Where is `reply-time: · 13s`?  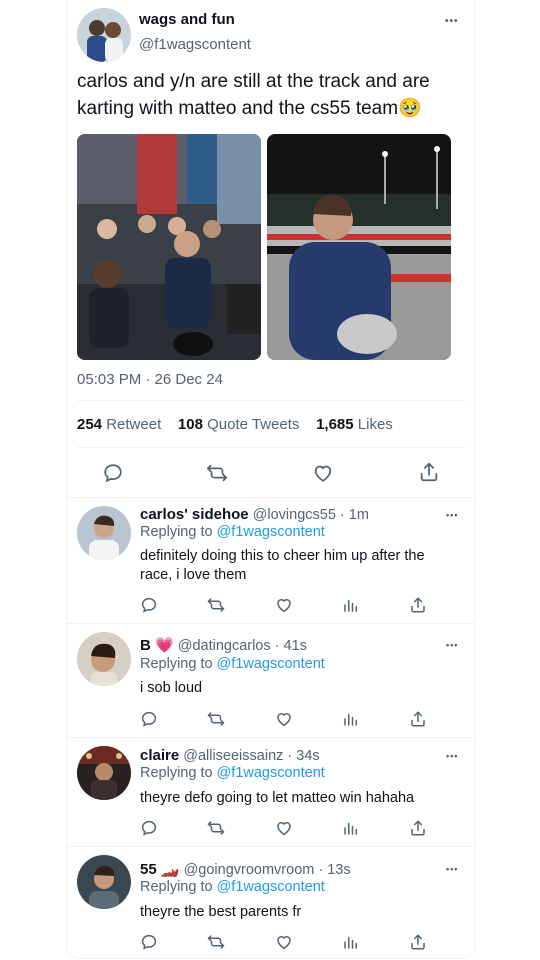 reply-time: · 13s is located at coordinates (334, 870).